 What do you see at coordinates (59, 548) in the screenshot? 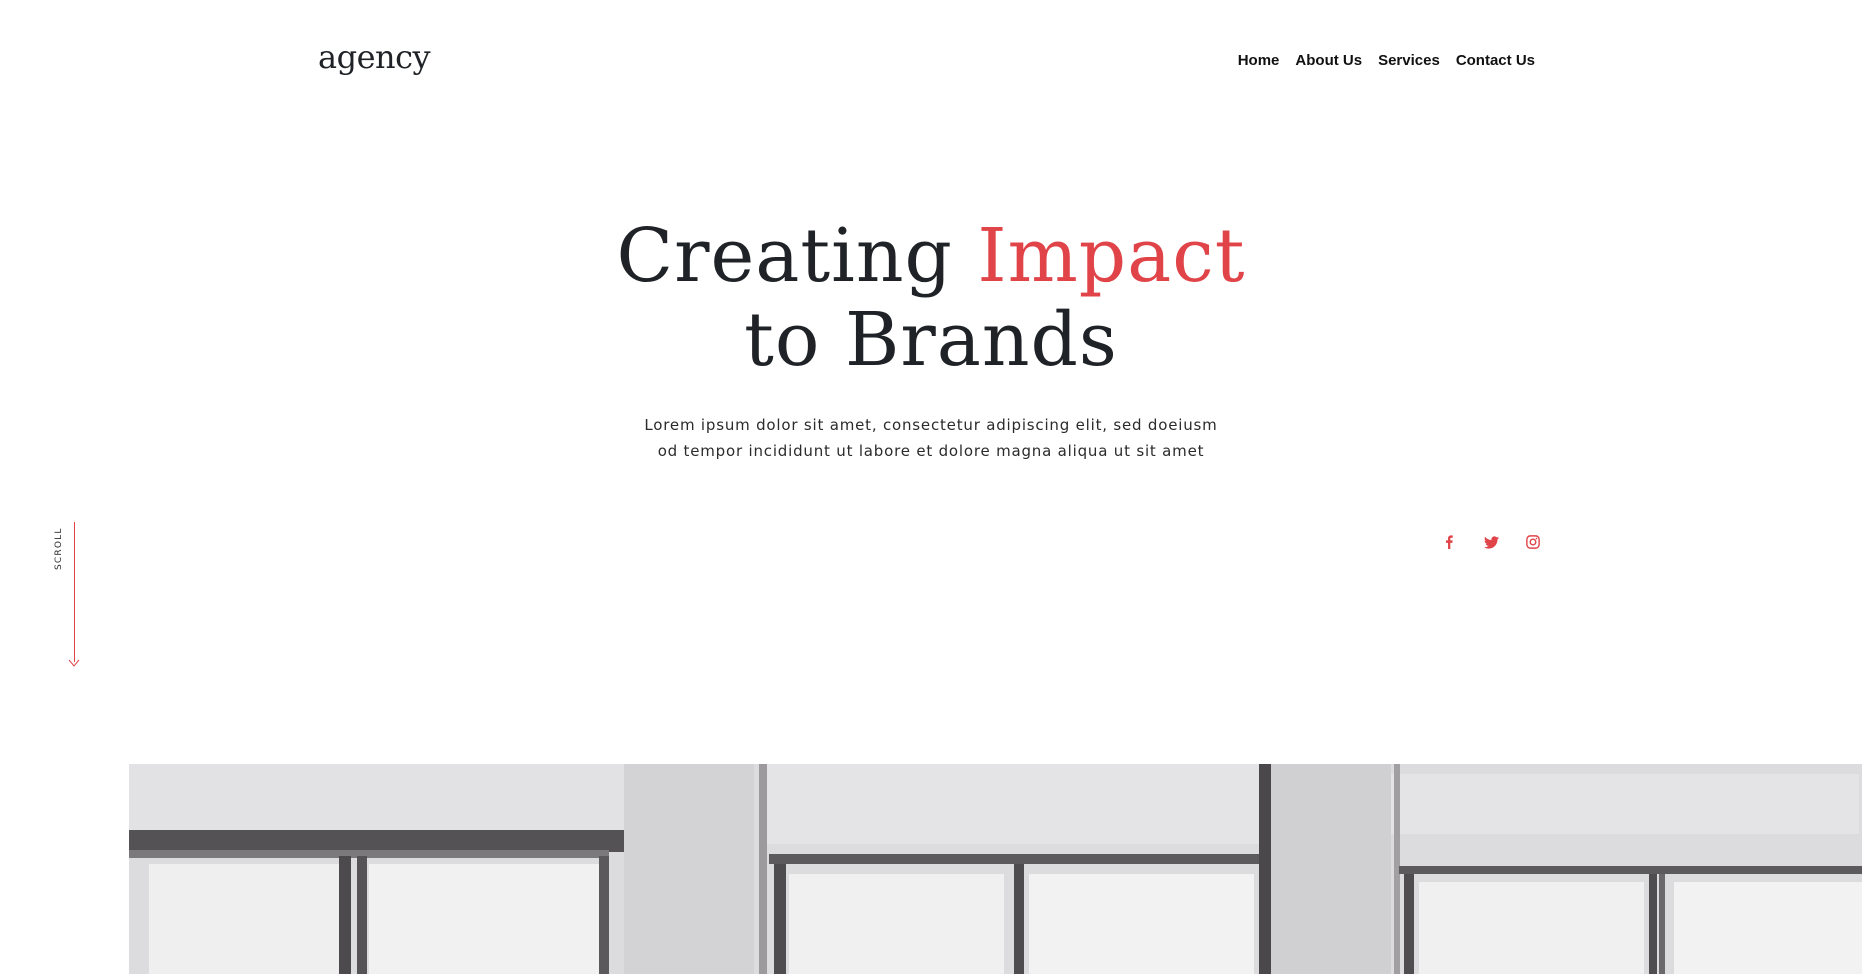
I see `scroll-label: SCROLL` at bounding box center [59, 548].